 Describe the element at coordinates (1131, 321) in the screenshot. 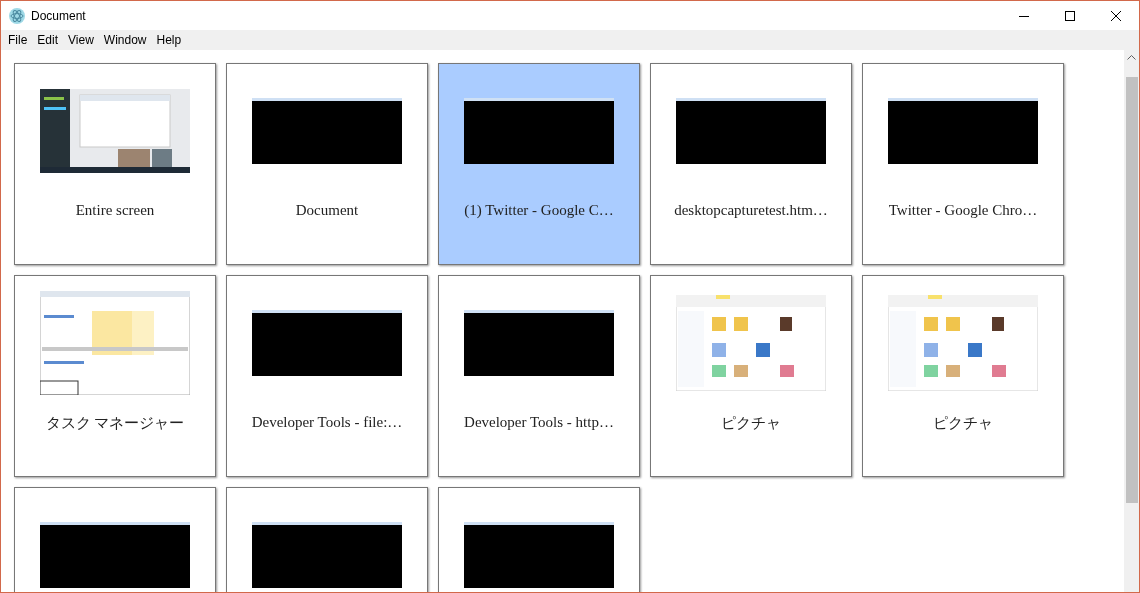

I see `scrollbar` at that location.